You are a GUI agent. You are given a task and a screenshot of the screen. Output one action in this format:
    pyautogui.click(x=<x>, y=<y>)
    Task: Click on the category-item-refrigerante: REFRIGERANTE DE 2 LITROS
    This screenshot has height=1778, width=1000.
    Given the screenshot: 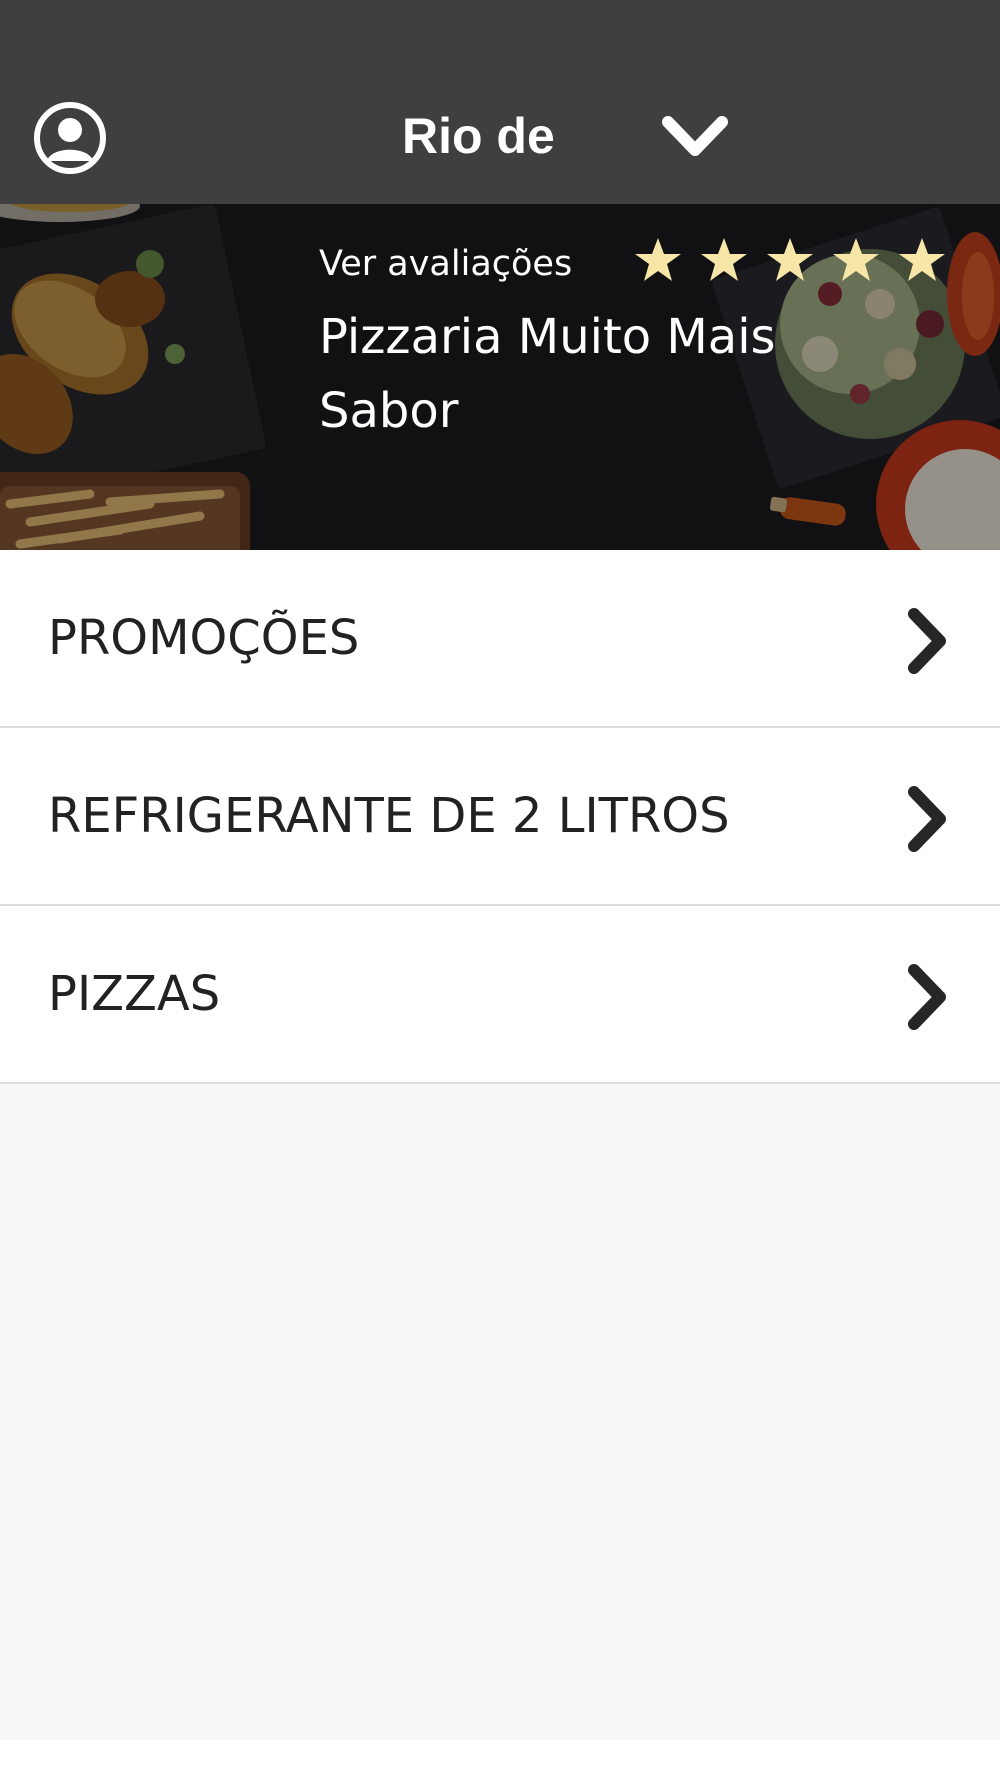 What is the action you would take?
    pyautogui.click(x=500, y=817)
    